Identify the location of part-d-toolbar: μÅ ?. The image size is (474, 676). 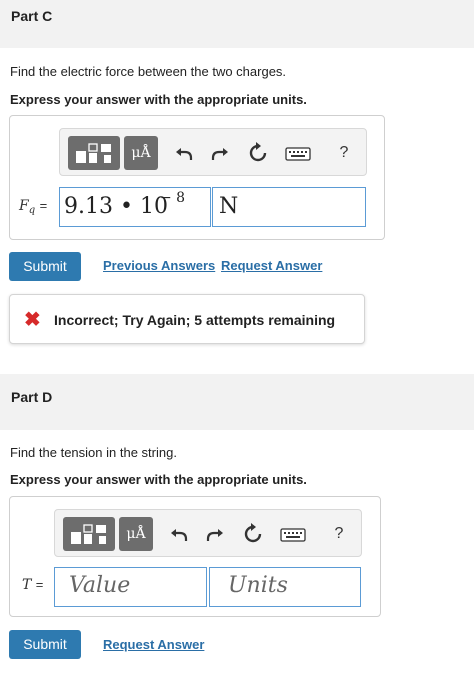
(208, 533).